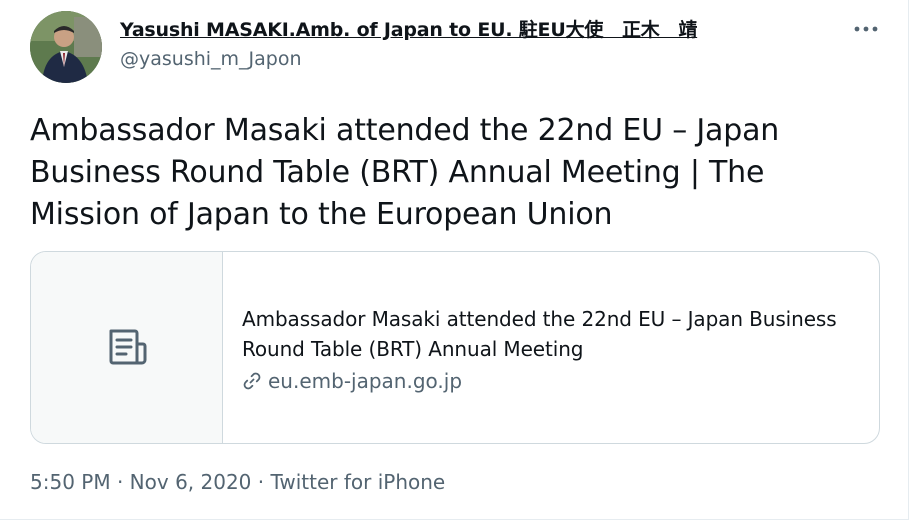 This screenshot has height=520, width=909. I want to click on more-icon, so click(866, 29).